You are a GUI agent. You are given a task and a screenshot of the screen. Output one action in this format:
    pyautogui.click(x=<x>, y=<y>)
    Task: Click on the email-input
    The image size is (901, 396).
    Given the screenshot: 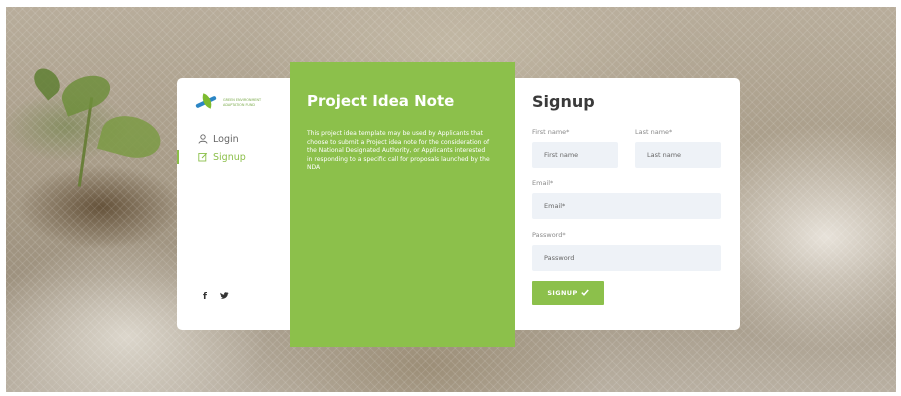 What is the action you would take?
    pyautogui.click(x=626, y=206)
    